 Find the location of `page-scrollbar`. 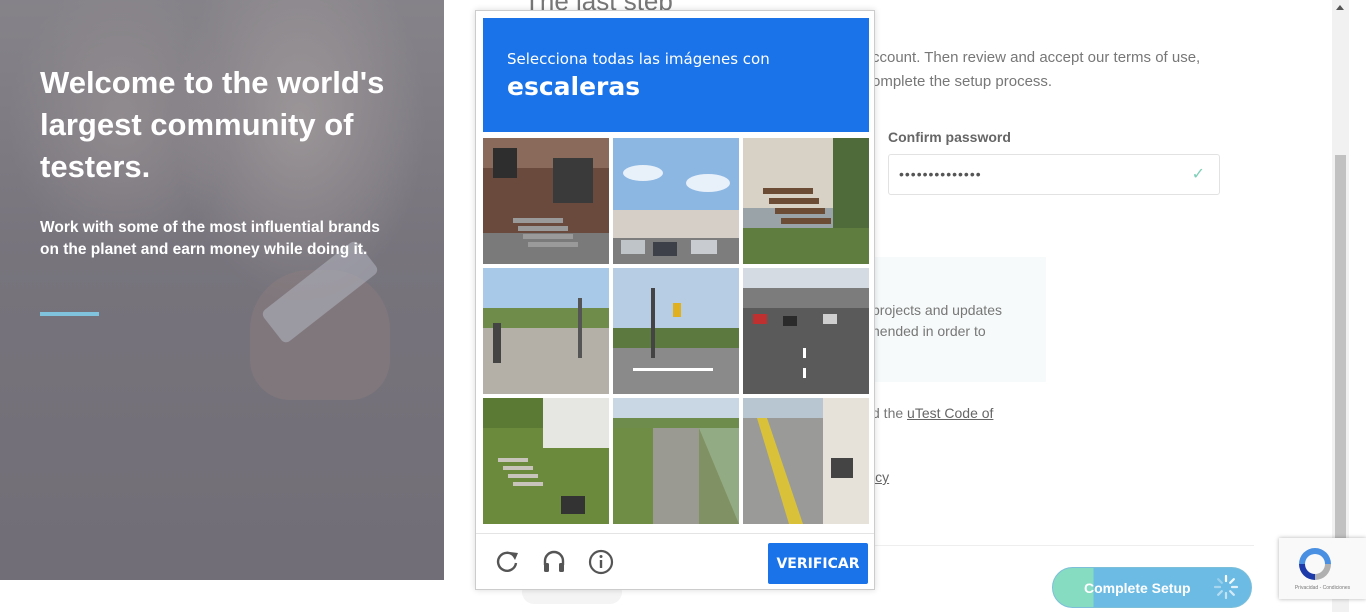

page-scrollbar is located at coordinates (1340, 306).